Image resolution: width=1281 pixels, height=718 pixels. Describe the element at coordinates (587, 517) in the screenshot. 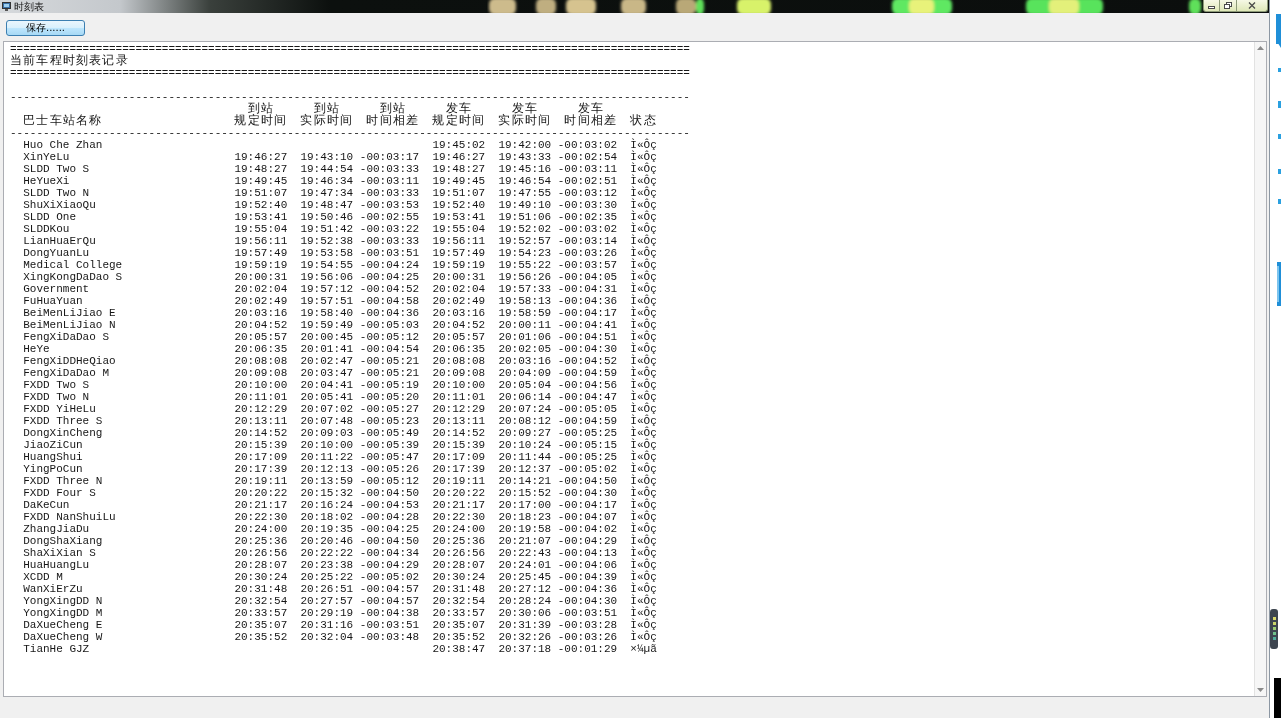

I see `departure-time-difference: -00:04:07` at that location.